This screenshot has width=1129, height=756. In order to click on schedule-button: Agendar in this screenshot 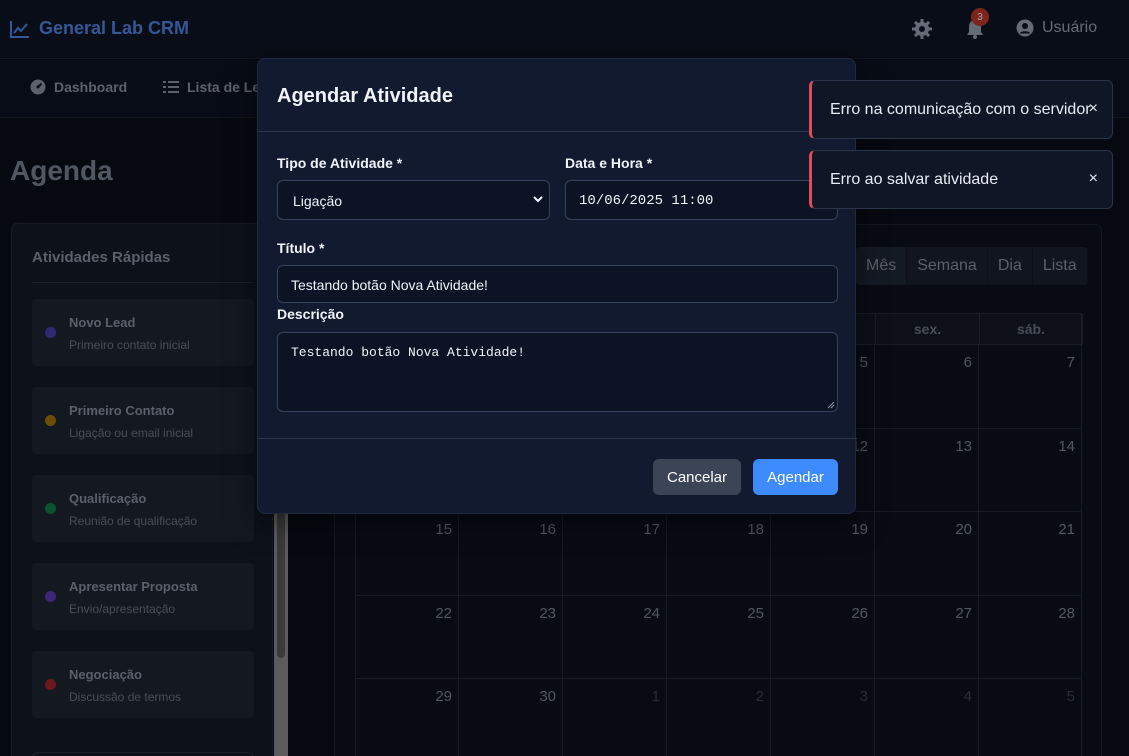, I will do `click(795, 477)`.